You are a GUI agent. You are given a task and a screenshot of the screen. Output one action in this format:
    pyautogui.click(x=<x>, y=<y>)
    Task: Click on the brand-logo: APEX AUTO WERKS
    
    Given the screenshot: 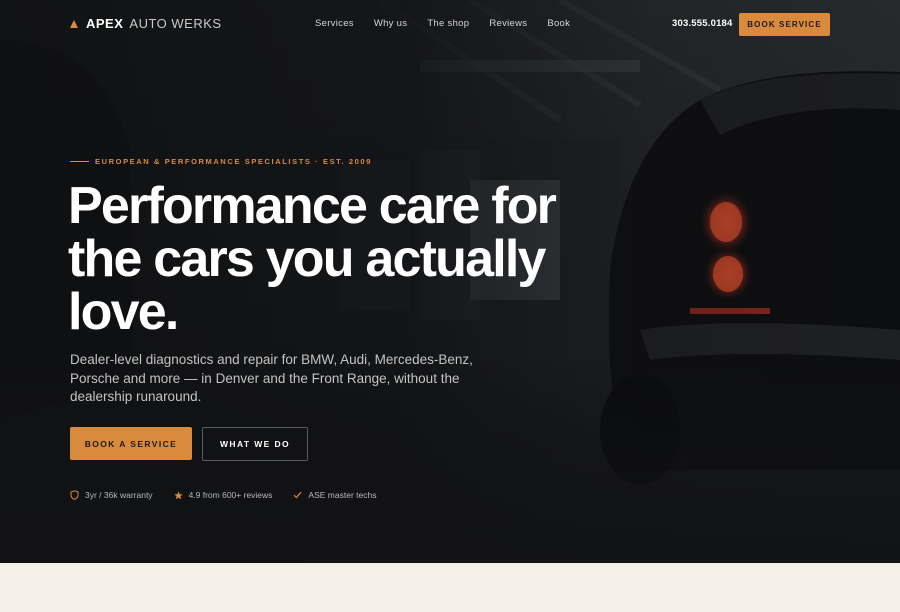 What is the action you would take?
    pyautogui.click(x=146, y=23)
    